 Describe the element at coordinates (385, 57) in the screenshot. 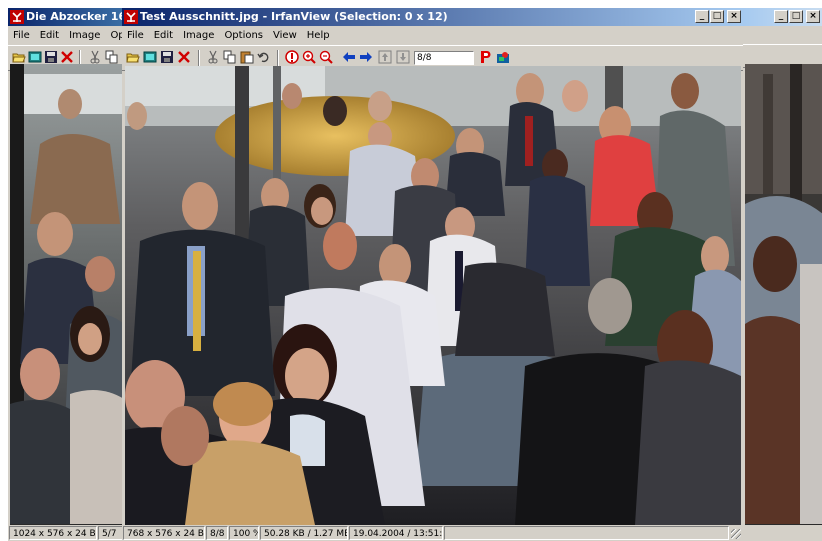

I see `first-icon` at that location.